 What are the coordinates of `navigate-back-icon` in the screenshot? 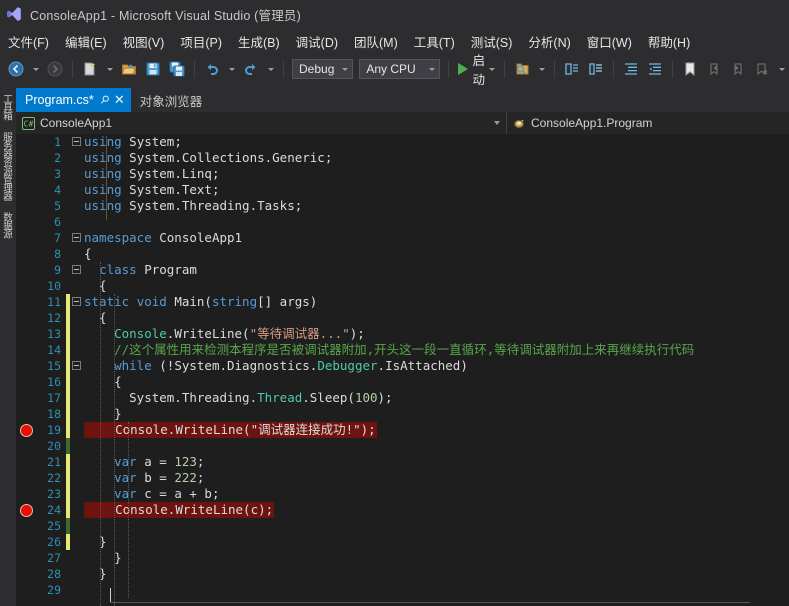 It's located at (16, 69).